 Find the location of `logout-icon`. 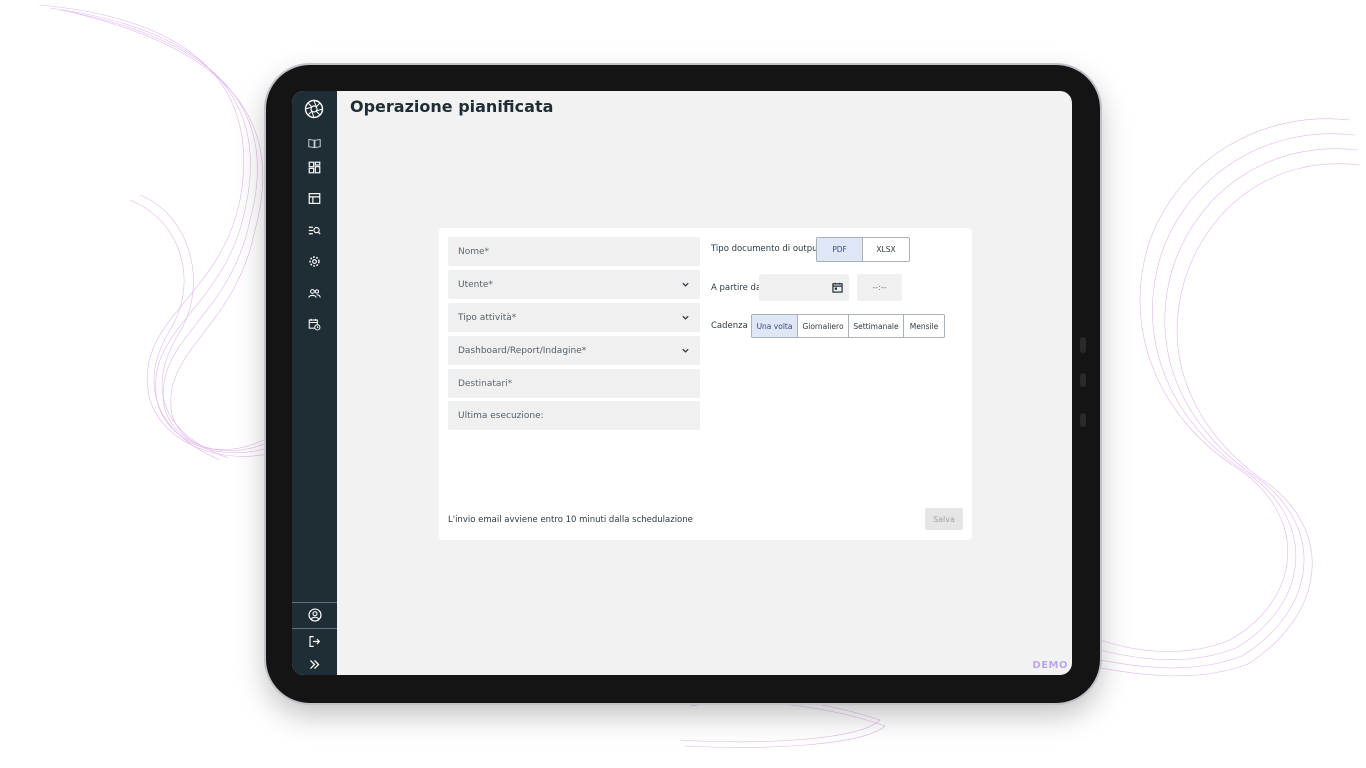

logout-icon is located at coordinates (315, 641).